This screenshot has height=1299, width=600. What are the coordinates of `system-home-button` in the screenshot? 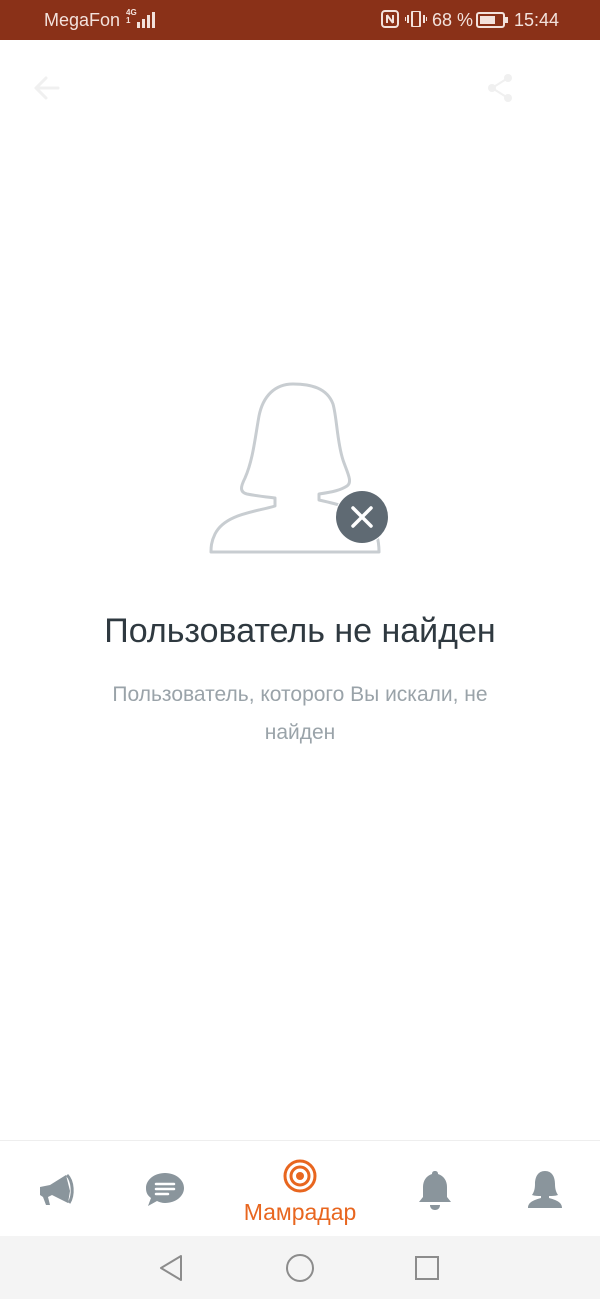 It's located at (300, 1268).